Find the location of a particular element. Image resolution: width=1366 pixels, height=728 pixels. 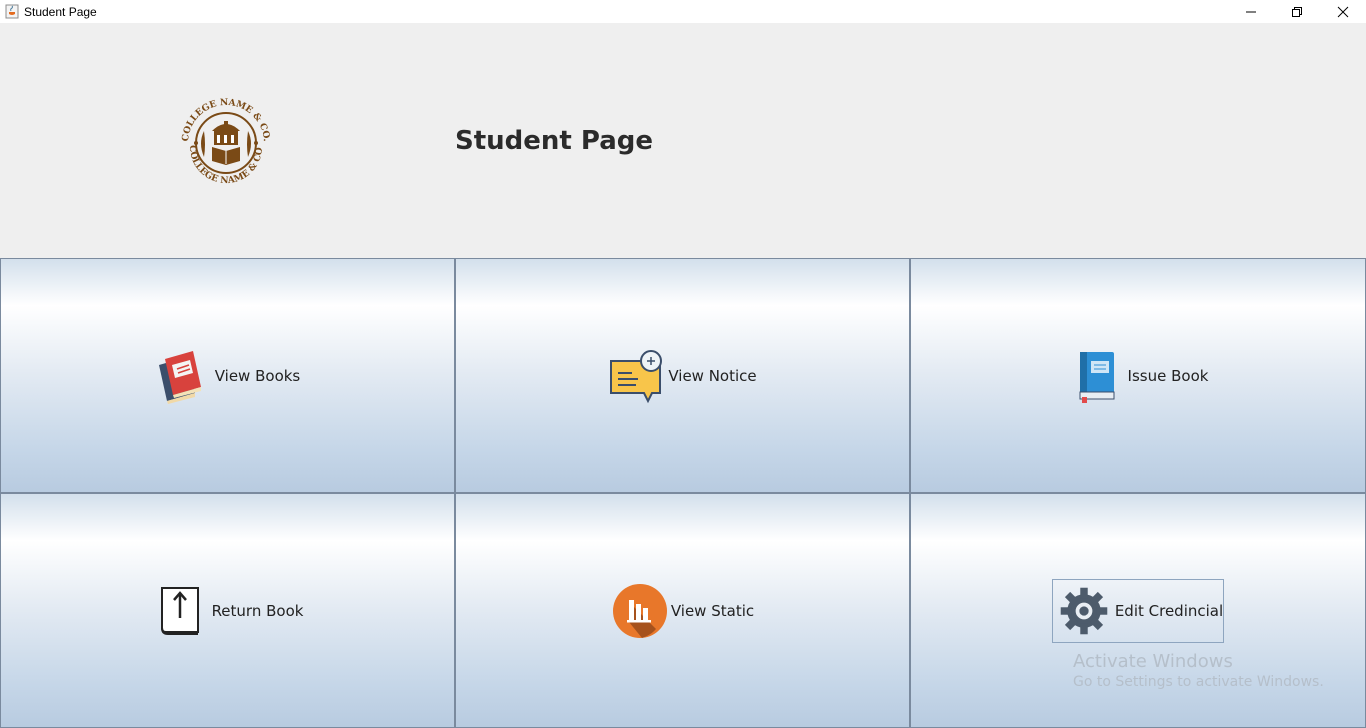

restore-button is located at coordinates (1297, 11).